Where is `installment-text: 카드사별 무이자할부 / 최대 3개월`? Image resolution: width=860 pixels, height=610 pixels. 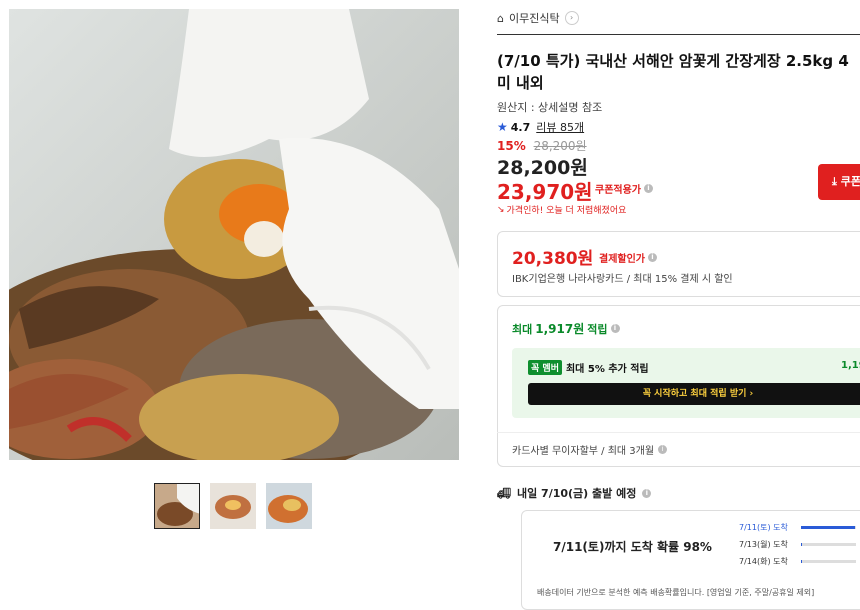 installment-text: 카드사별 무이자할부 / 최대 3개월 is located at coordinates (583, 451).